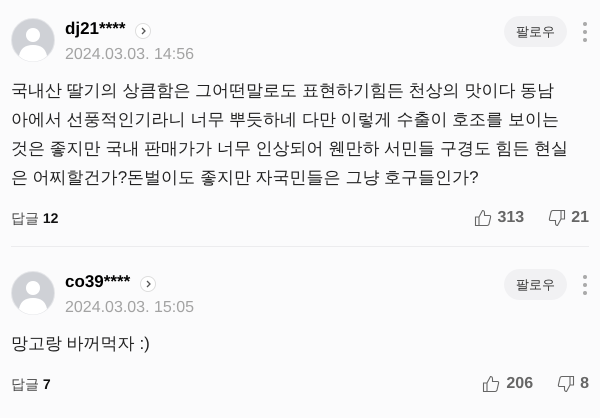  I want to click on dislike-count: 8, so click(584, 384).